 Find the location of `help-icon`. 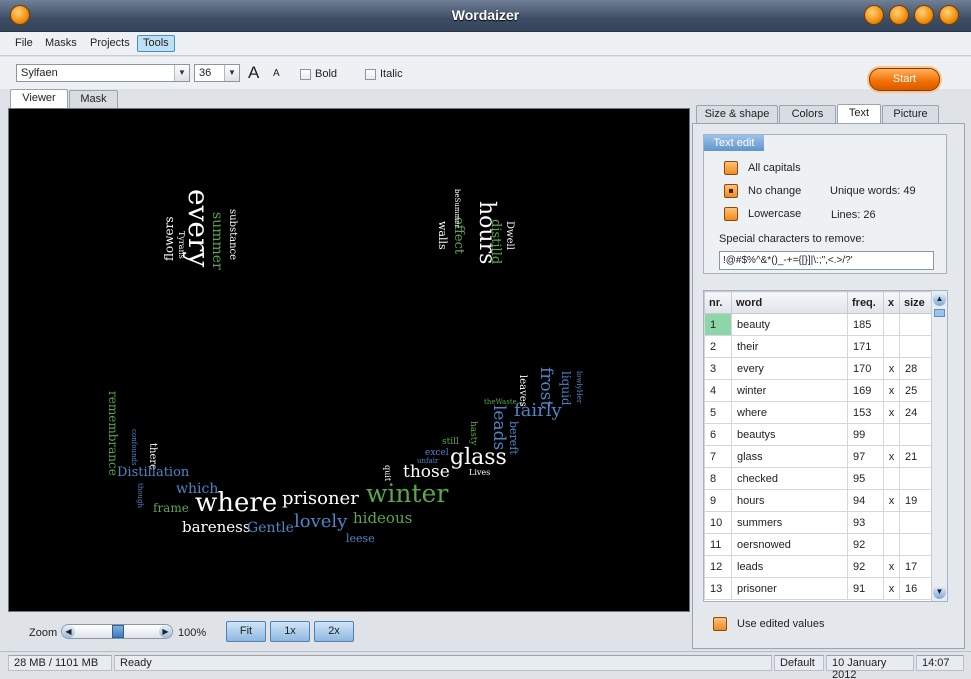

help-icon is located at coordinates (874, 15).